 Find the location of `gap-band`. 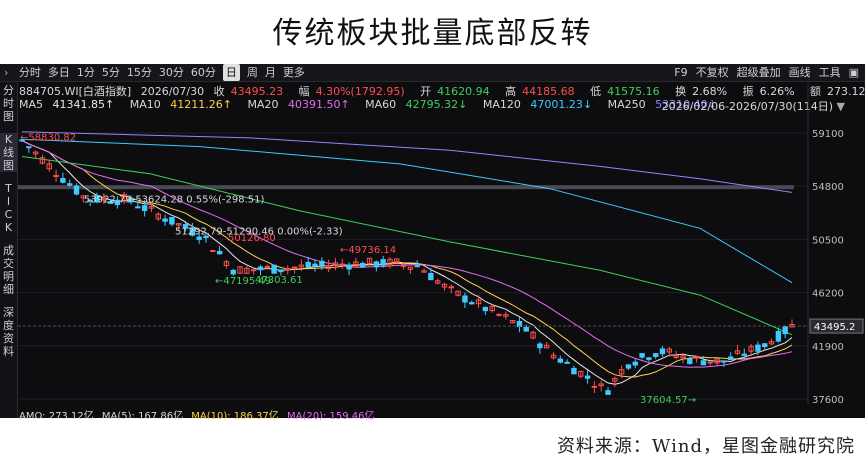

gap-band is located at coordinates (406, 187).